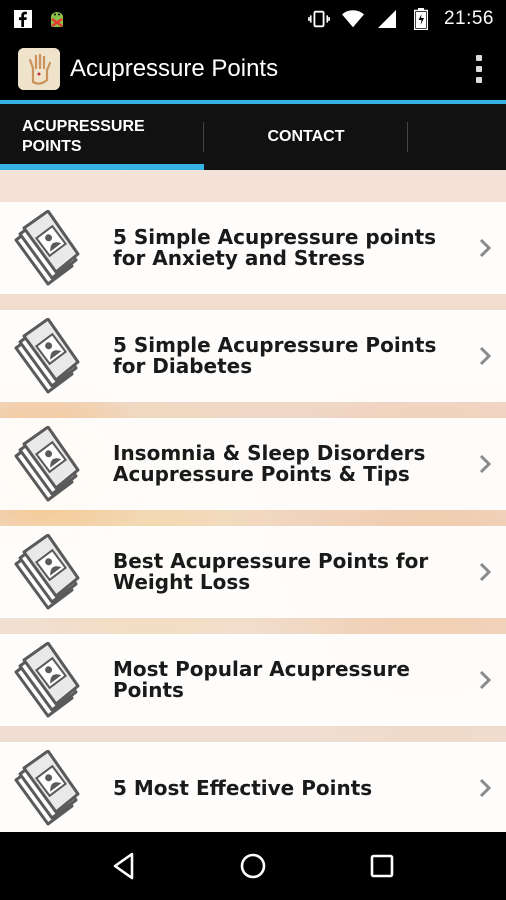  I want to click on list-item: Best Acupressure Points for Weight Loss, so click(253, 572).